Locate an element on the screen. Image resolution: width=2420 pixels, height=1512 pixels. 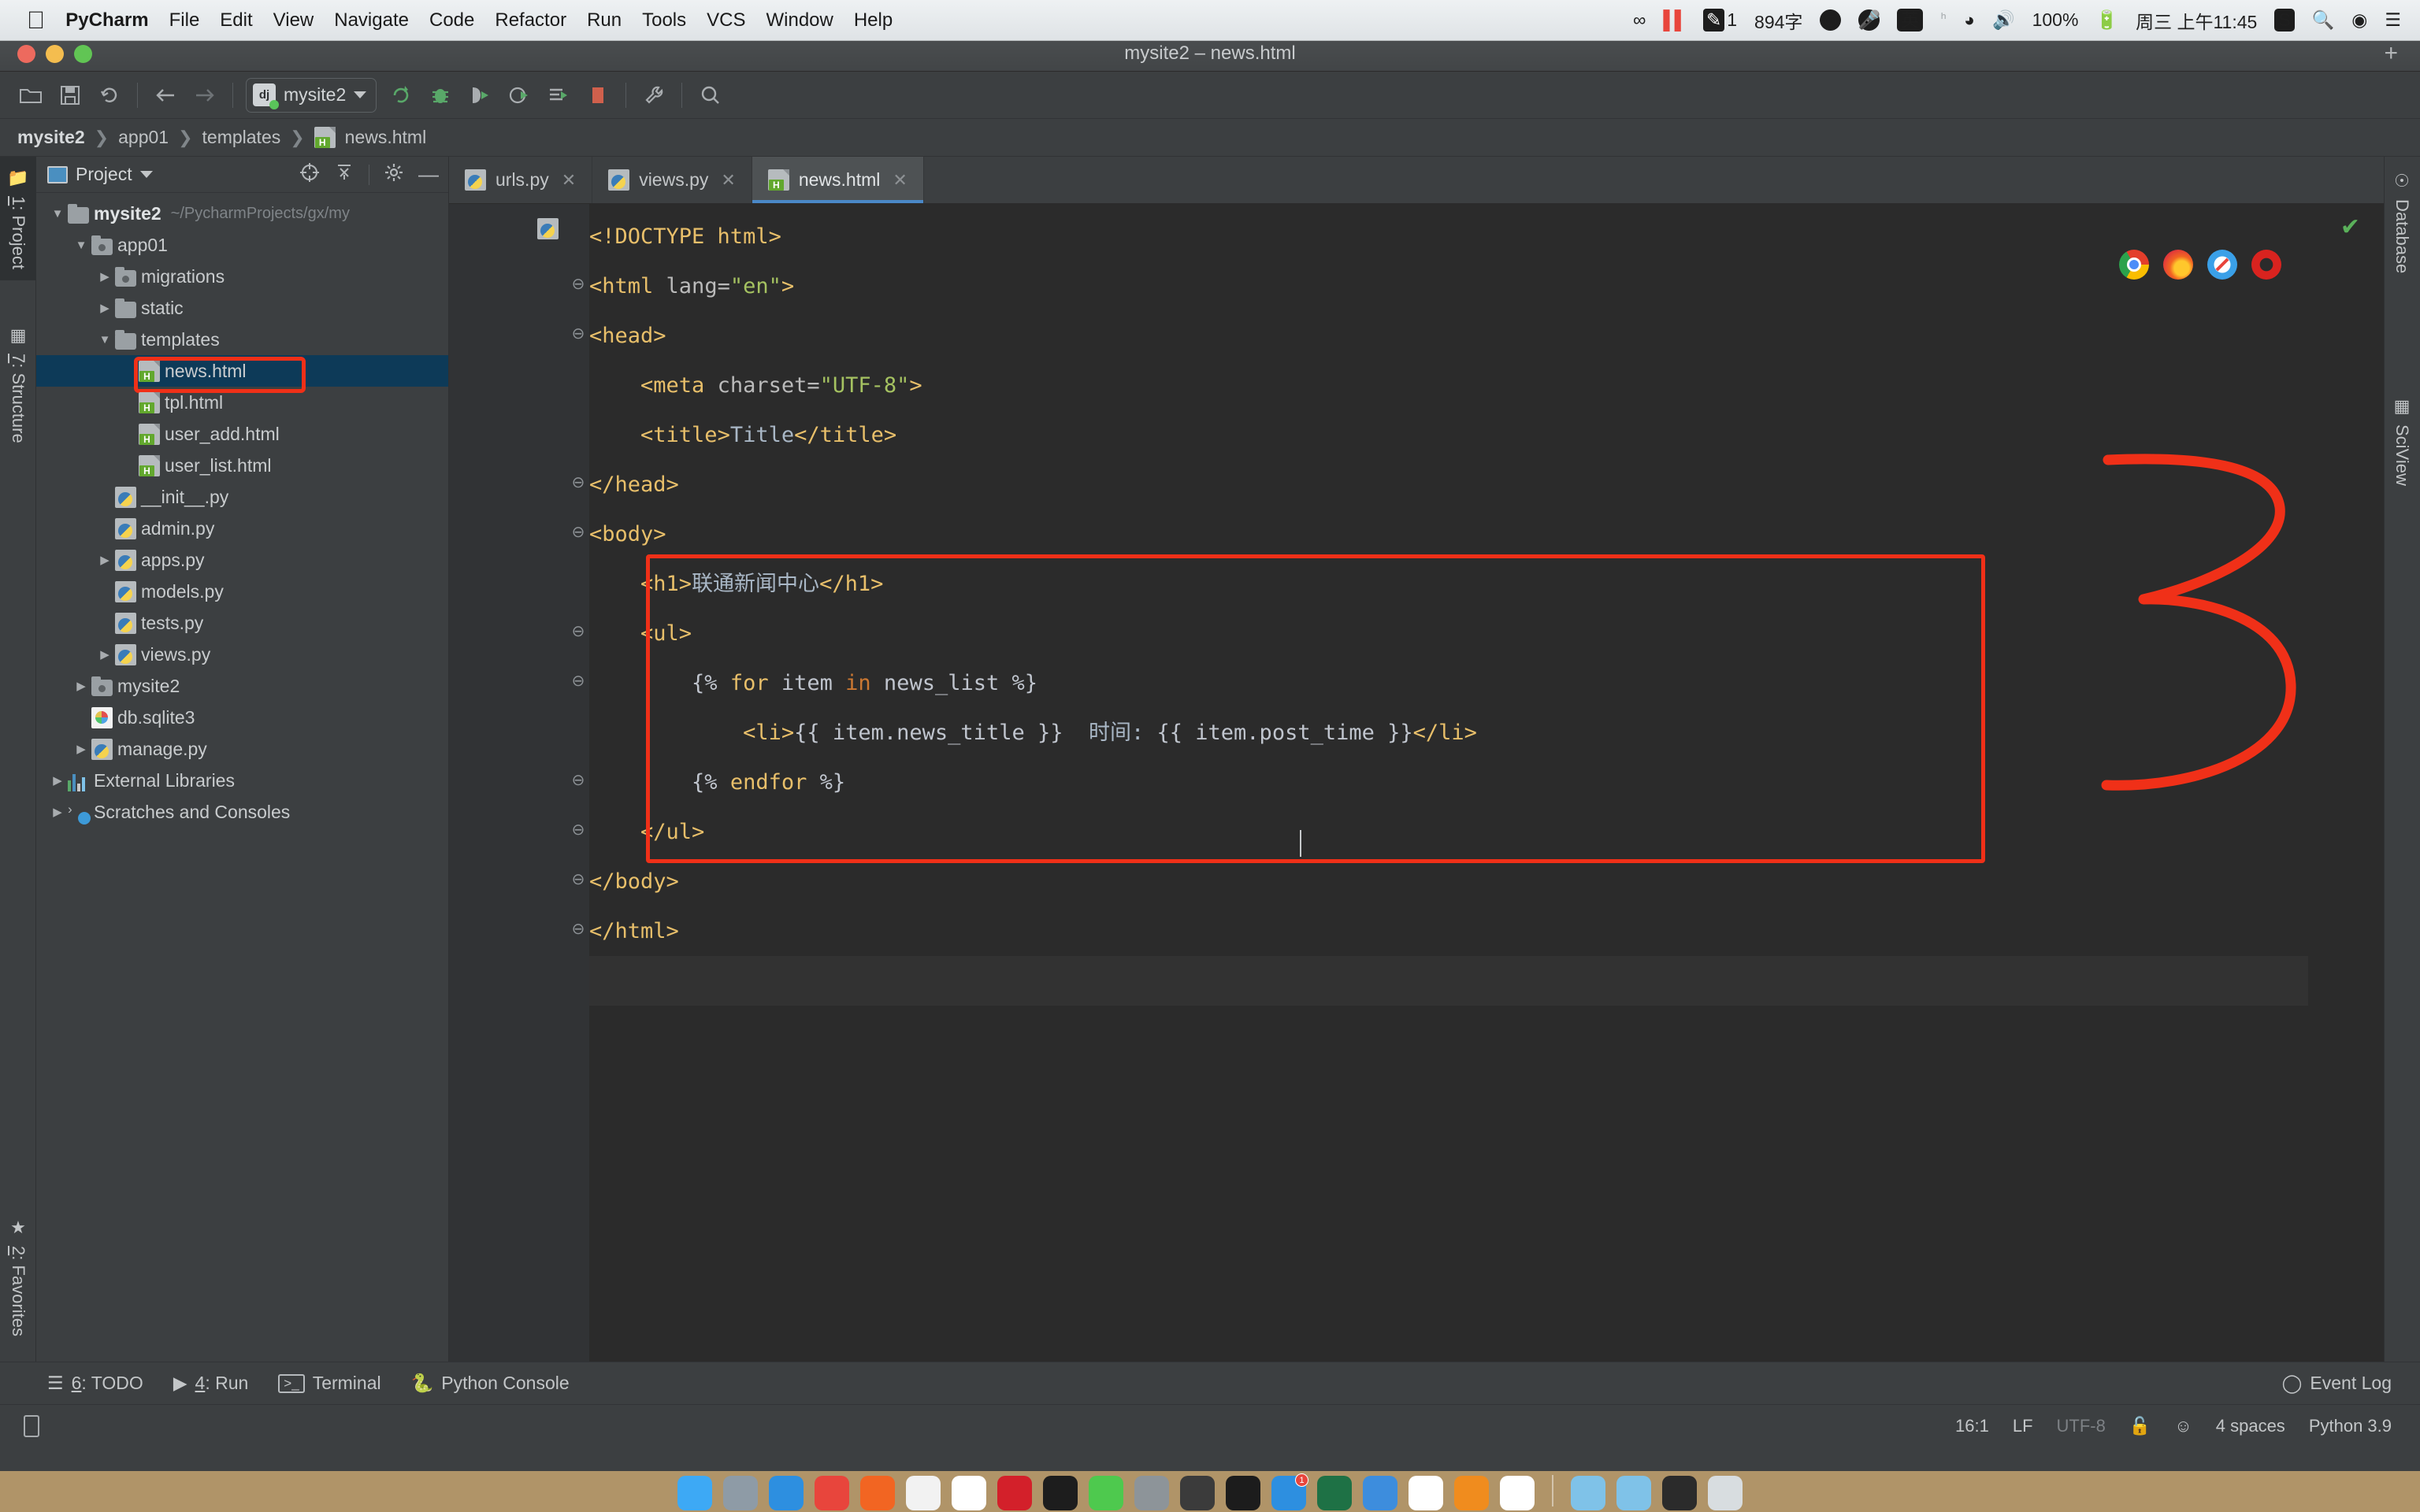
sogou-icon: S is located at coordinates (2284, 20).